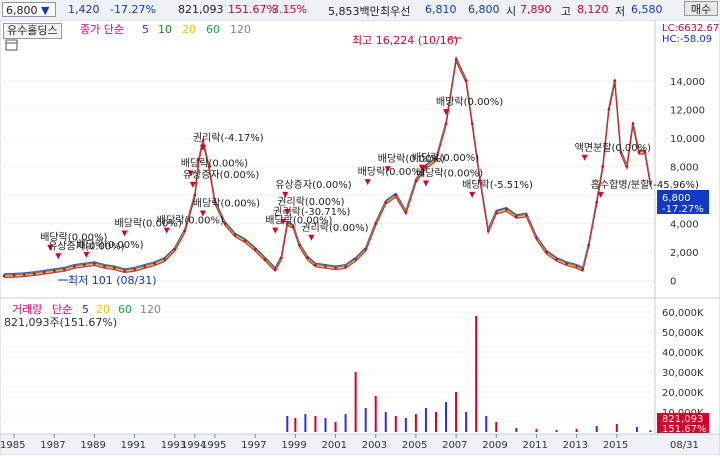 Image resolution: width=720 pixels, height=458 pixels. I want to click on stock-name-tag: 유수홀딩스, so click(32, 31).